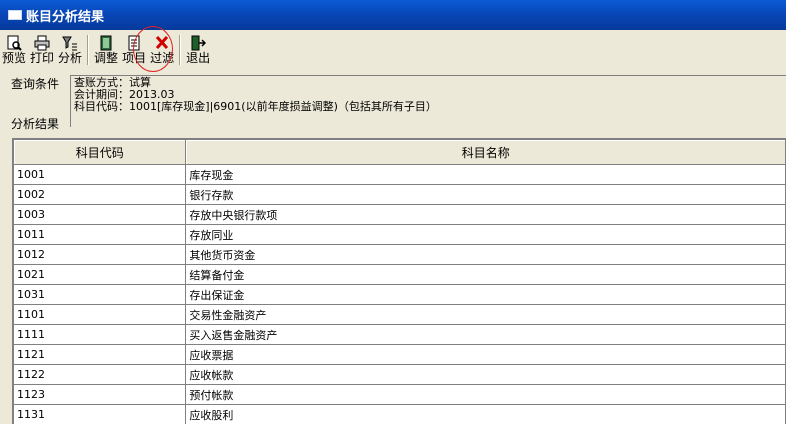 The width and height of the screenshot is (786, 424). Describe the element at coordinates (100, 152) in the screenshot. I see `column-header-code: 科目代码` at that location.